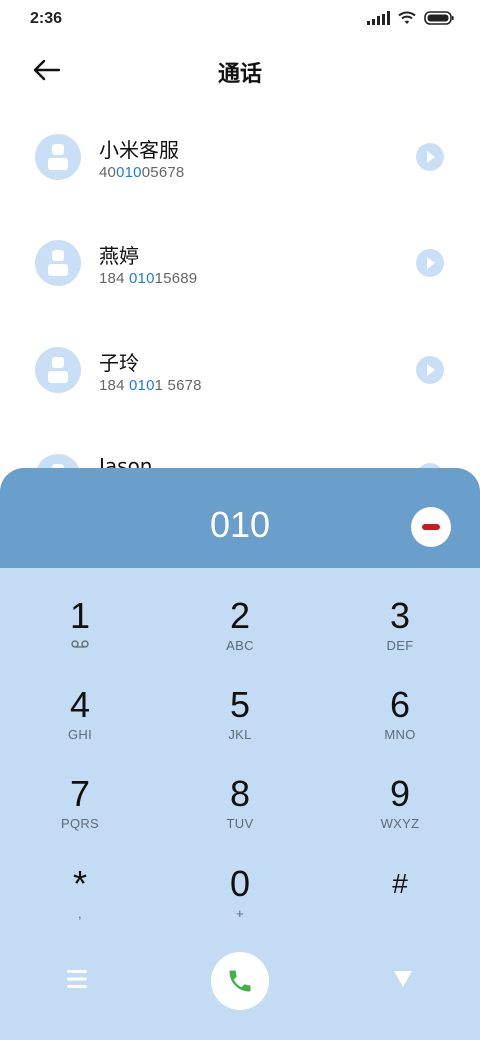  I want to click on key-7: 7 PQRS, so click(80, 789).